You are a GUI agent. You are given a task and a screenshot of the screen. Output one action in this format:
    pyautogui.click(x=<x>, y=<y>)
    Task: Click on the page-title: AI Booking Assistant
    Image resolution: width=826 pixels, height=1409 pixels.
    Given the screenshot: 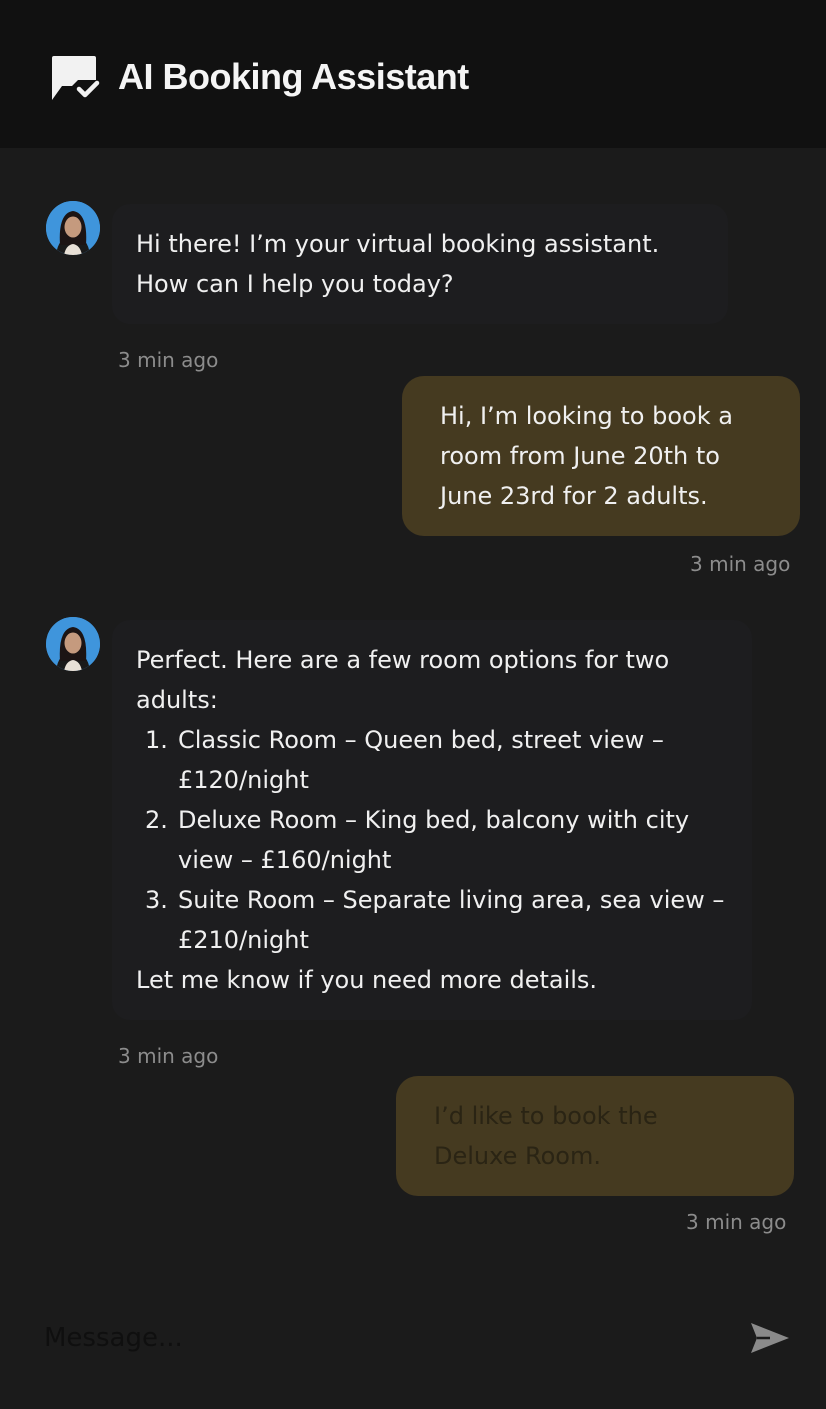 What is the action you would take?
    pyautogui.click(x=293, y=76)
    